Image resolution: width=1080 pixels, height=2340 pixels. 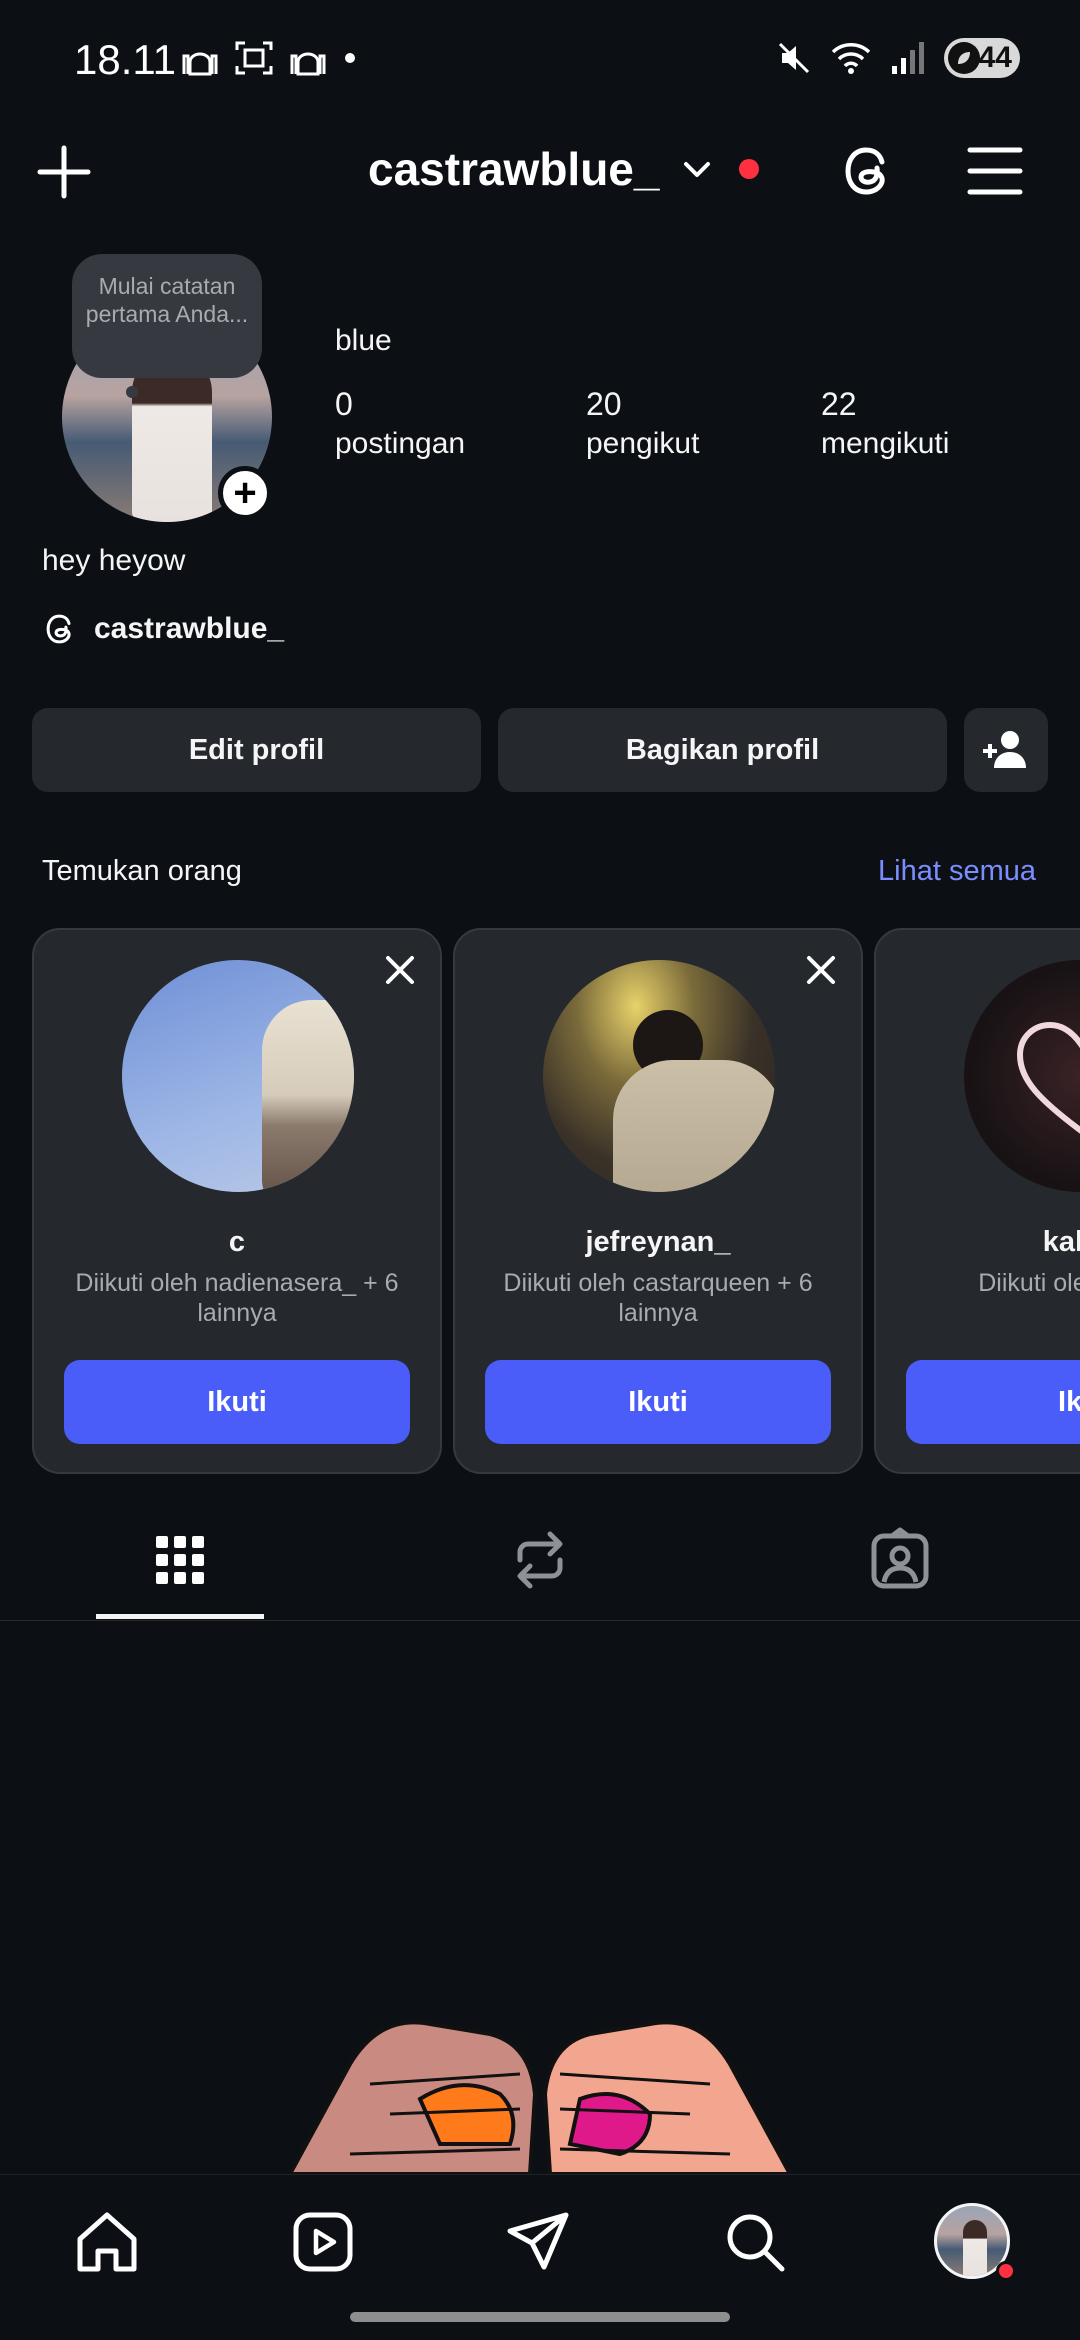 What do you see at coordinates (254, 58) in the screenshot?
I see `screenshot-icon` at bounding box center [254, 58].